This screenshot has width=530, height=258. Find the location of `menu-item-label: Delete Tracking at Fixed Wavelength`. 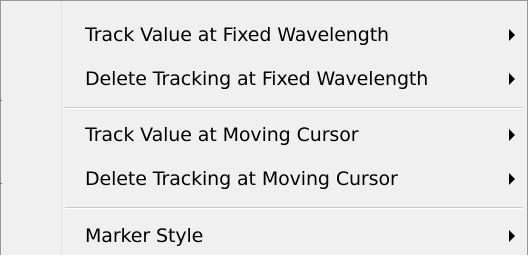

menu-item-label: Delete Tracking at Fixed Wavelength is located at coordinates (257, 79).